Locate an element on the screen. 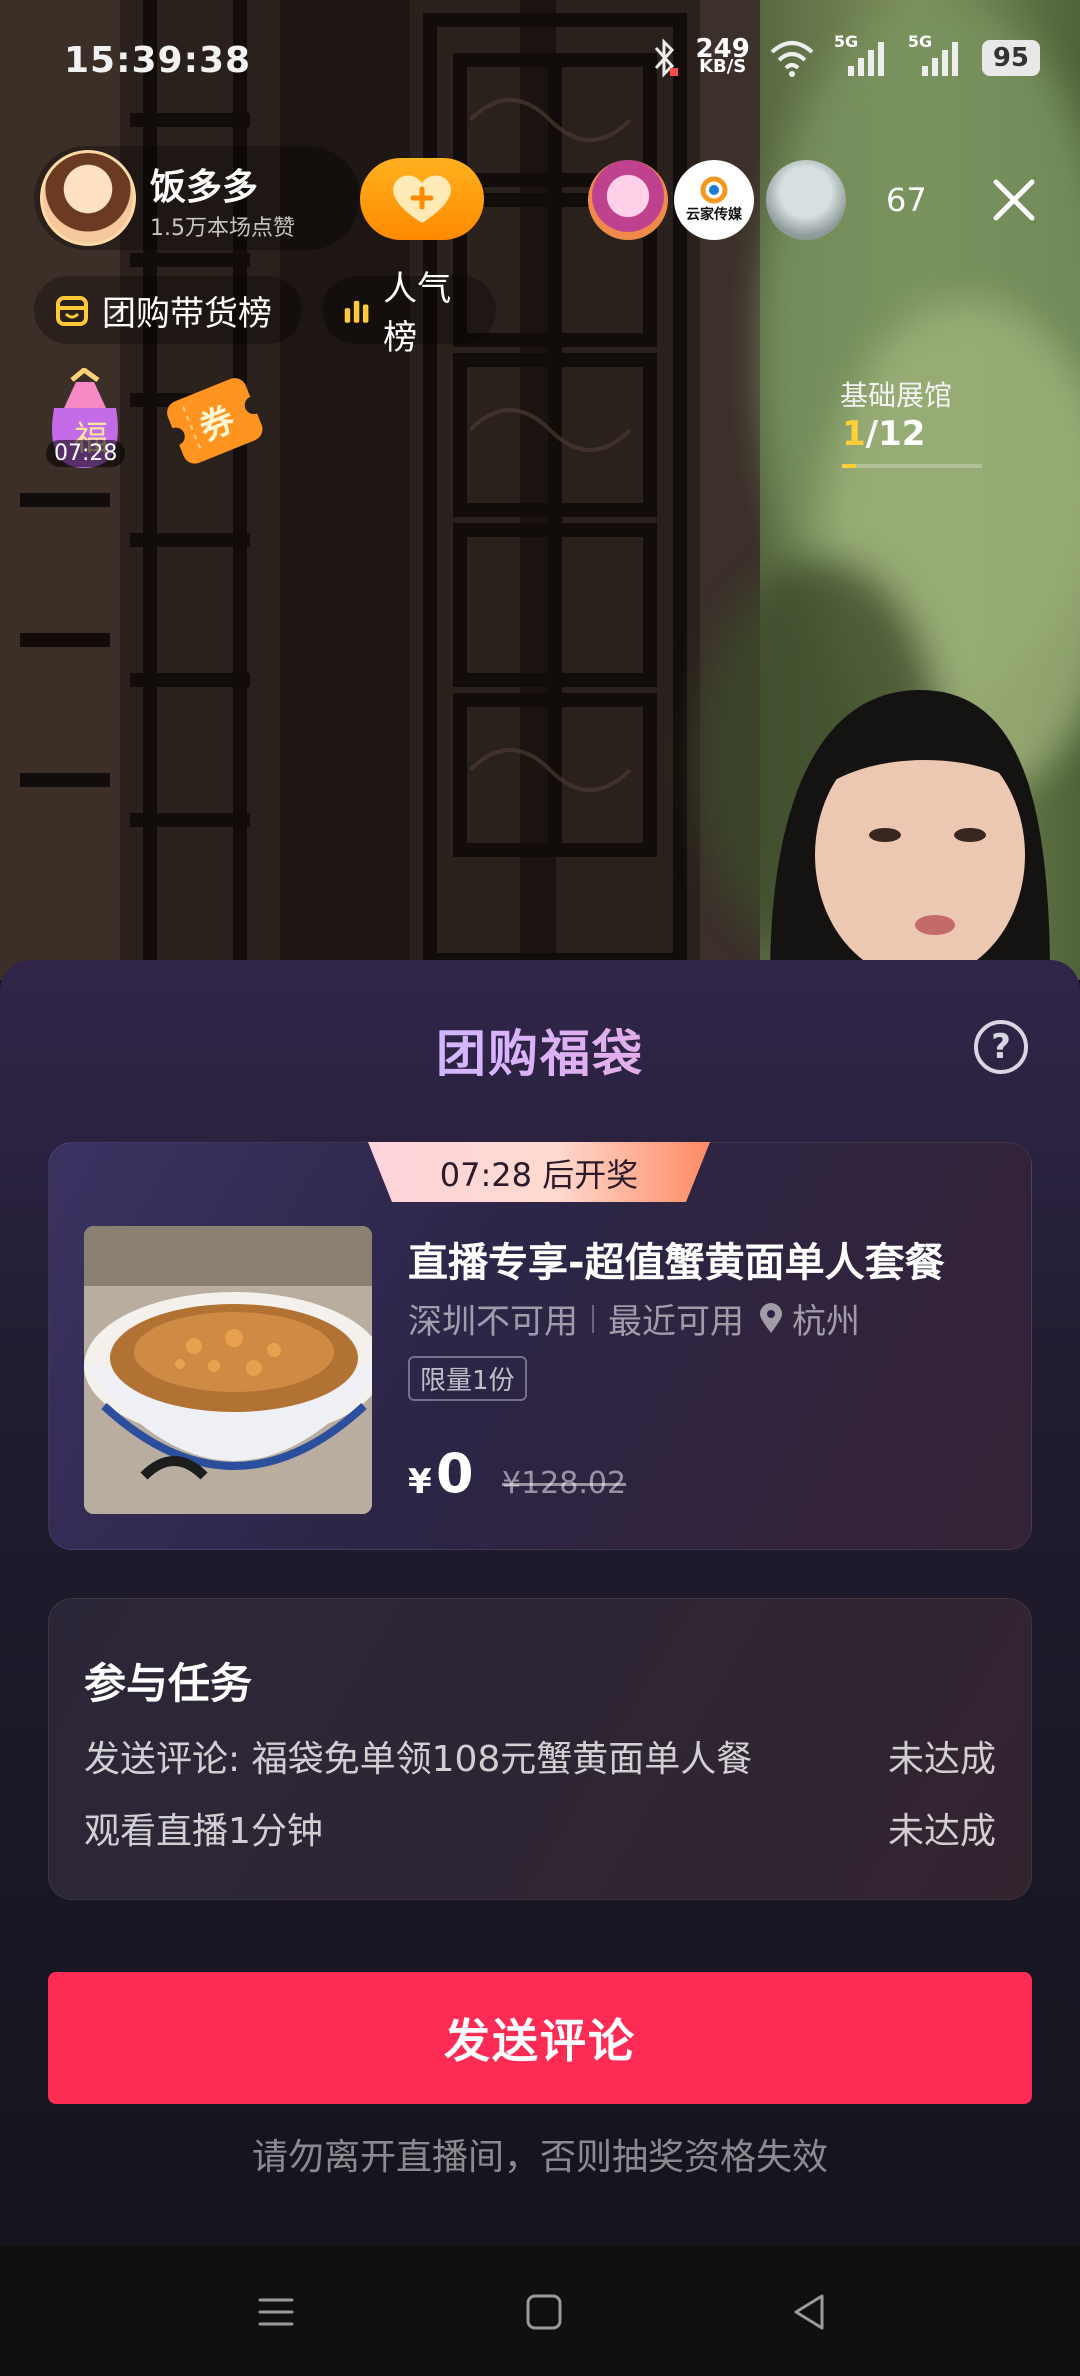 This screenshot has height=2376, width=1080. anchor-name: 饭多多 is located at coordinates (204, 184).